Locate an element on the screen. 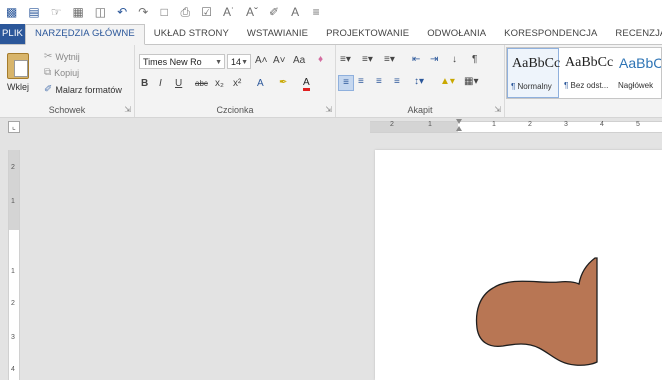  tab-plik: PLIK is located at coordinates (12, 34).